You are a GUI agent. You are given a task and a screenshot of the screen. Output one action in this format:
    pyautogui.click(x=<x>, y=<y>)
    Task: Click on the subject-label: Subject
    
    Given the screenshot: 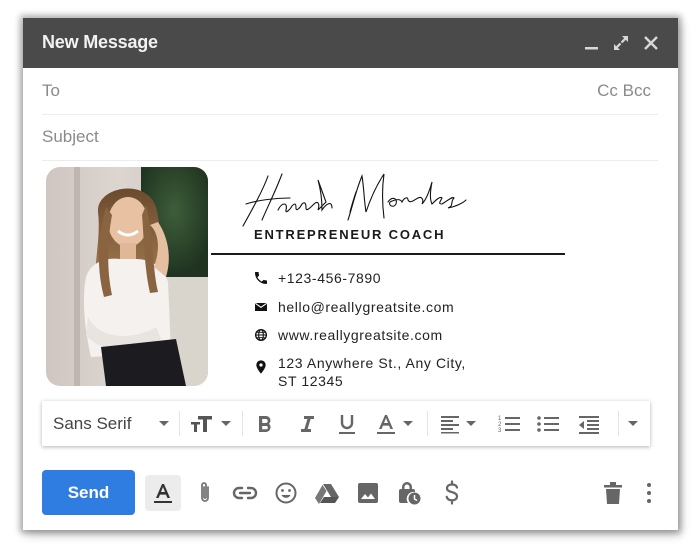 What is the action you would take?
    pyautogui.click(x=70, y=136)
    